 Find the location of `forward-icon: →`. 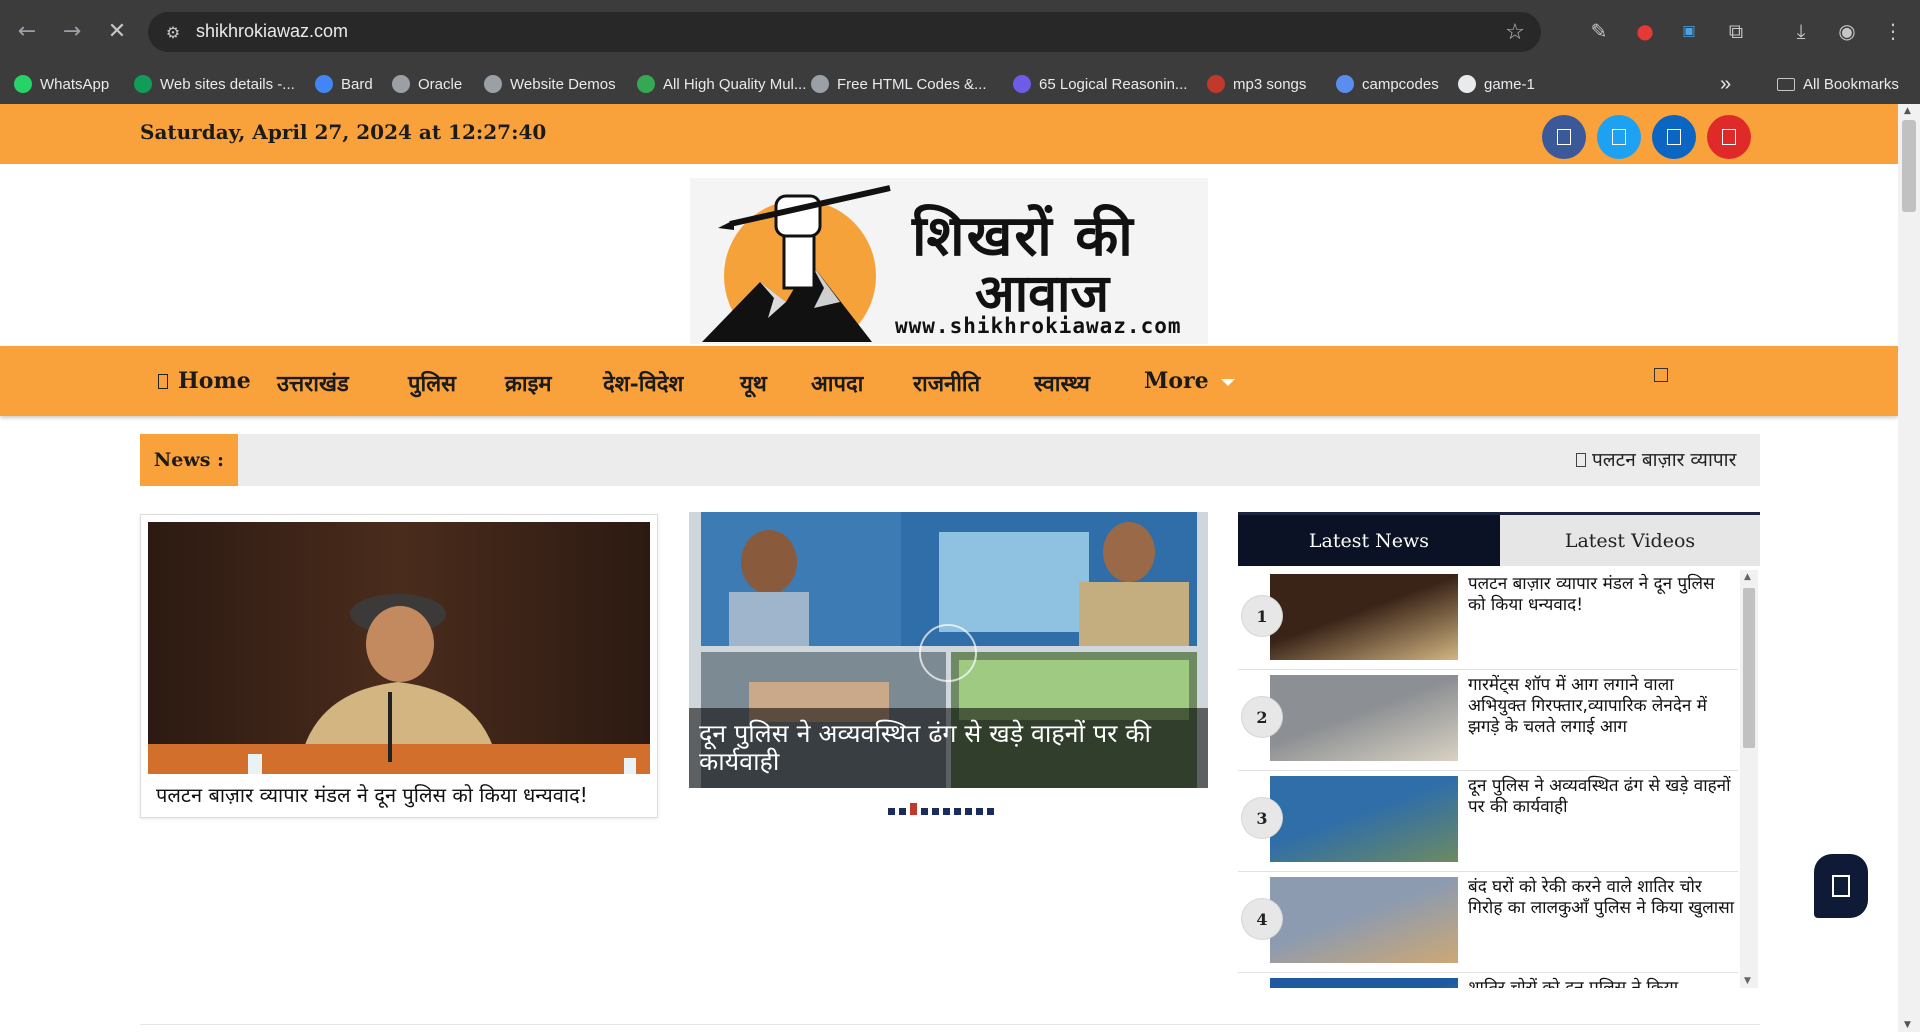

forward-icon: → is located at coordinates (72, 31).